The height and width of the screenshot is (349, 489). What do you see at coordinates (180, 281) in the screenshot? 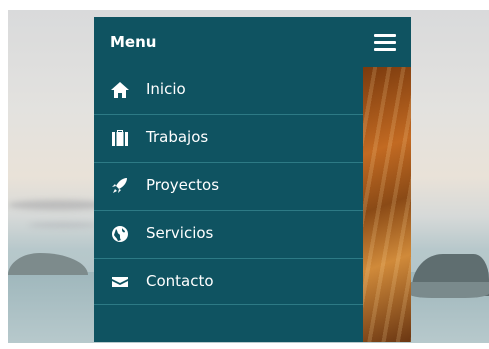
I see `menu-item-label: Contacto` at bounding box center [180, 281].